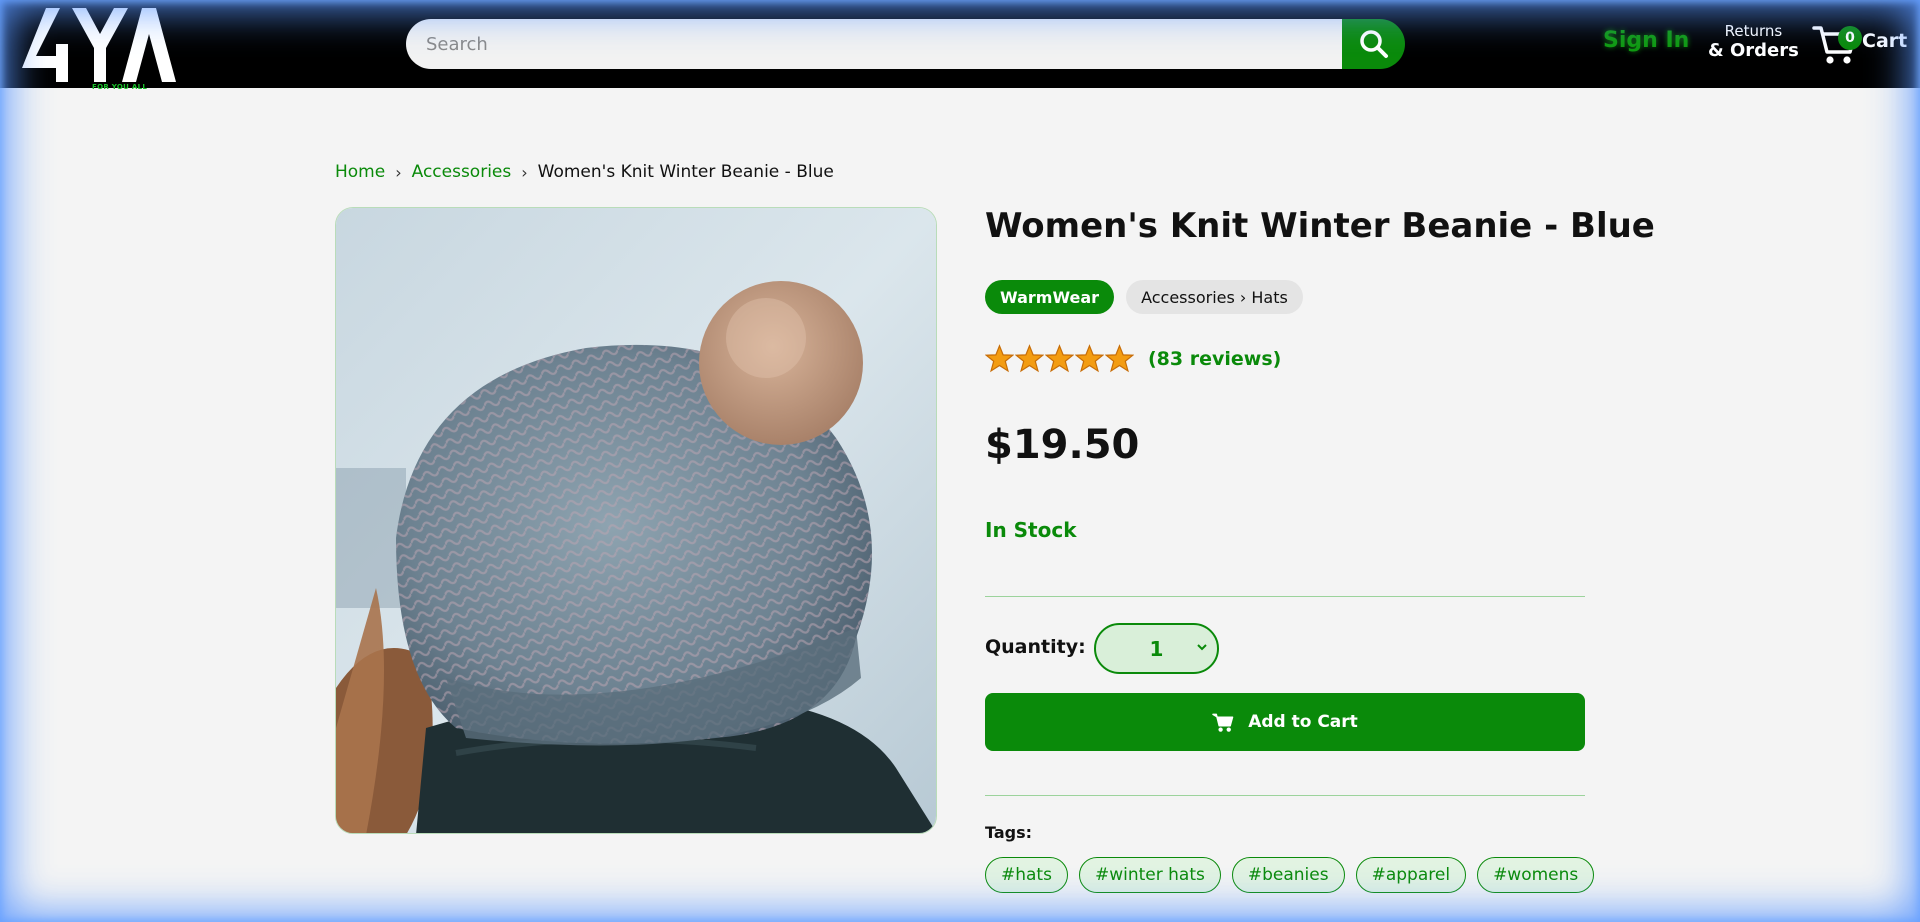 The width and height of the screenshot is (1920, 922). What do you see at coordinates (1026, 875) in the screenshot?
I see `tag-chip: #hats` at bounding box center [1026, 875].